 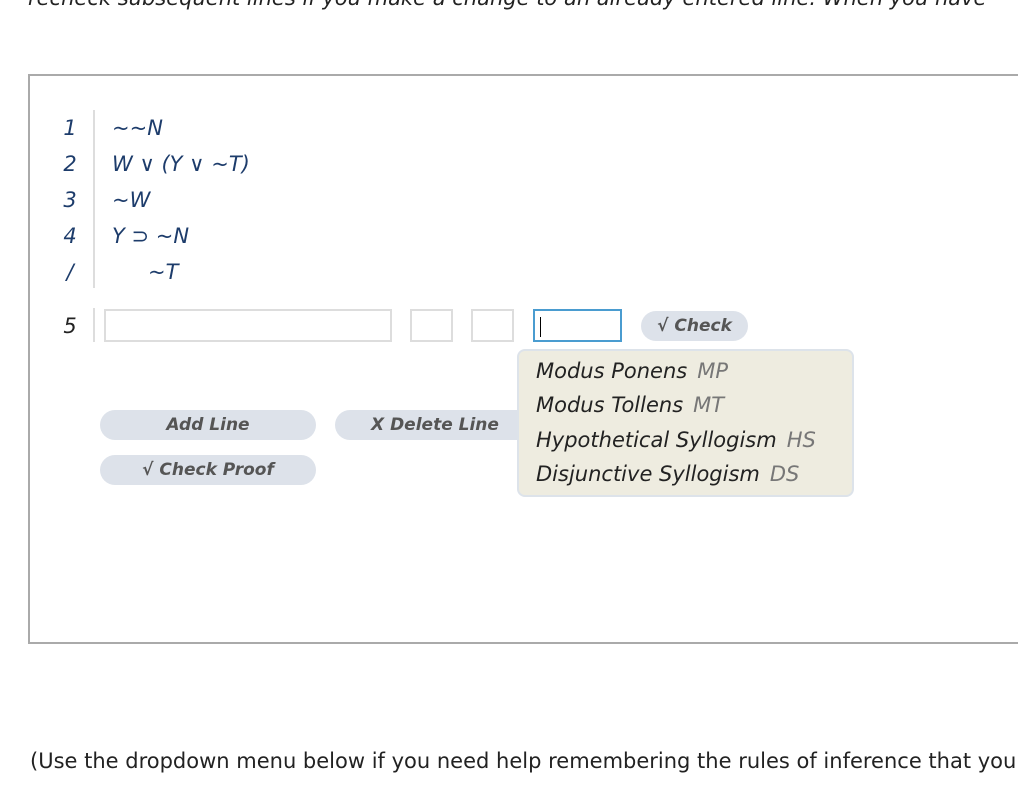 What do you see at coordinates (70, 326) in the screenshot?
I see `line-number: 5` at bounding box center [70, 326].